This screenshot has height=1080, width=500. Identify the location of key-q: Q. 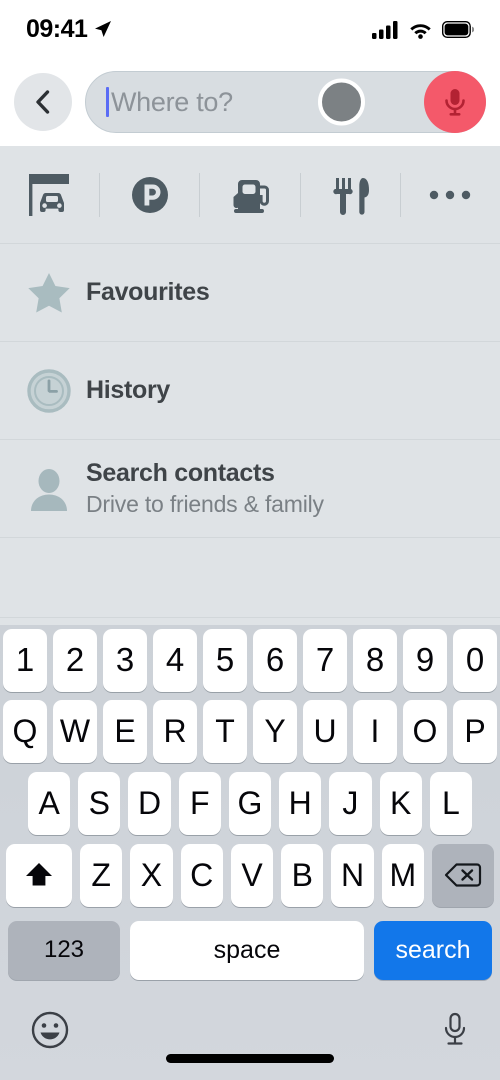
(25, 731).